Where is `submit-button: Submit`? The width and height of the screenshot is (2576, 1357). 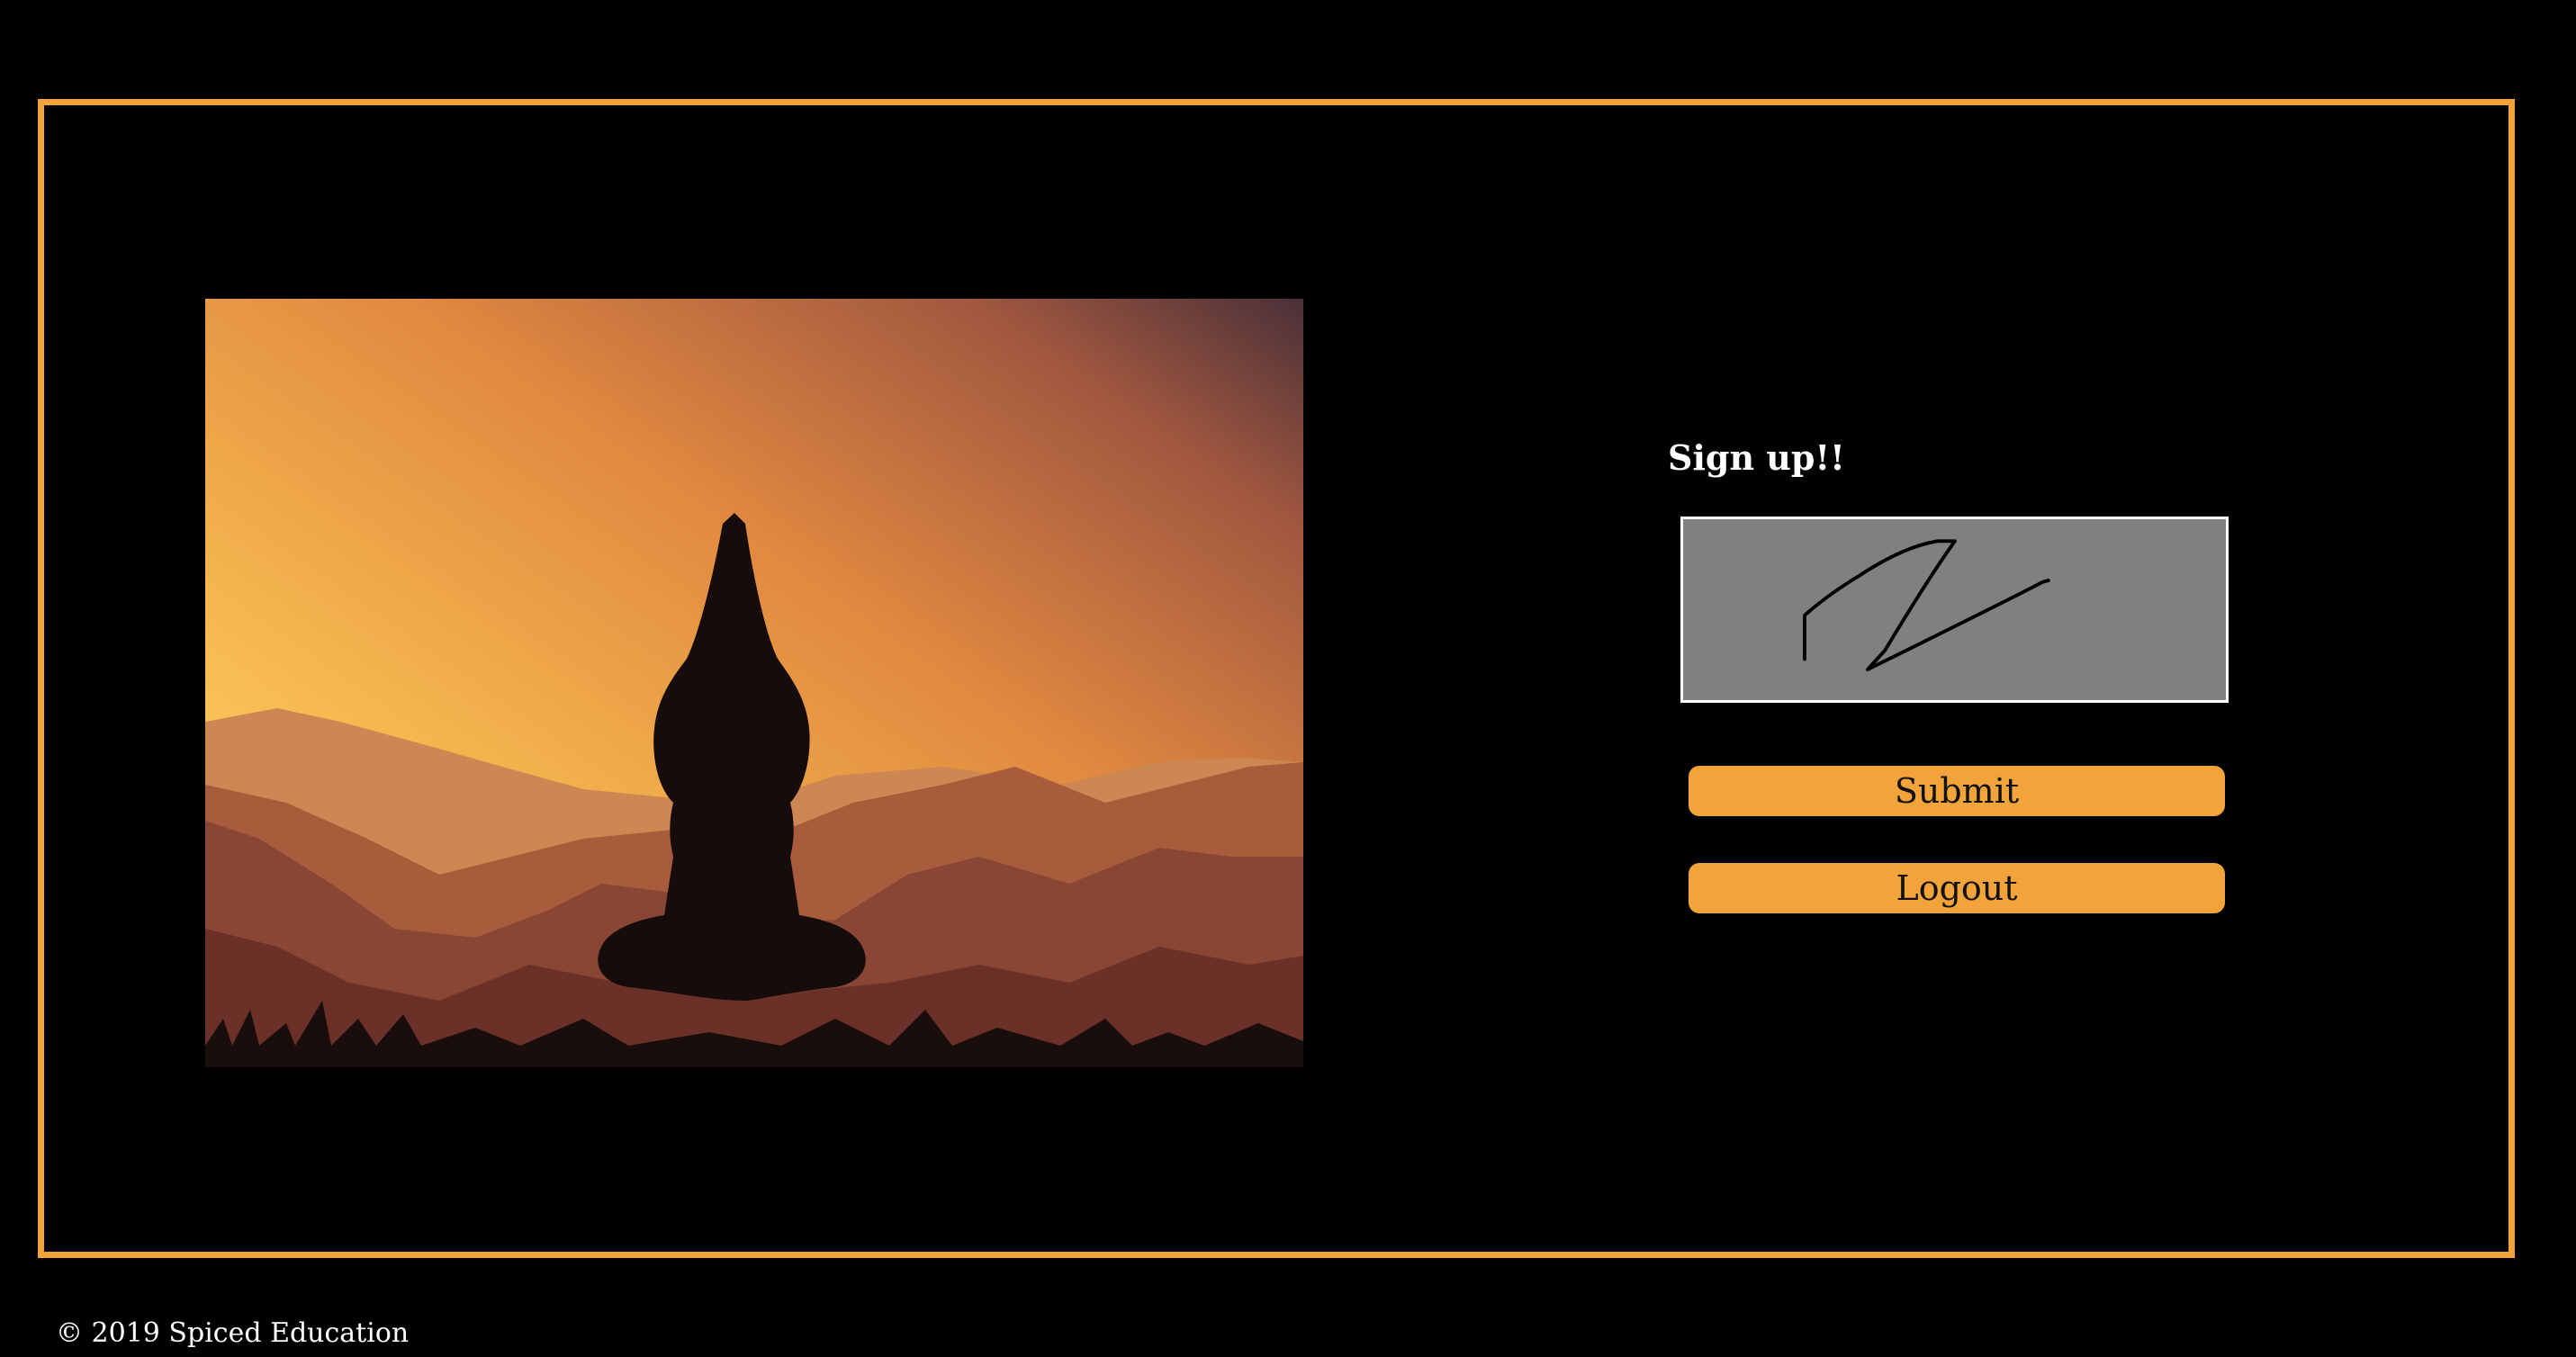 submit-button: Submit is located at coordinates (1957, 791).